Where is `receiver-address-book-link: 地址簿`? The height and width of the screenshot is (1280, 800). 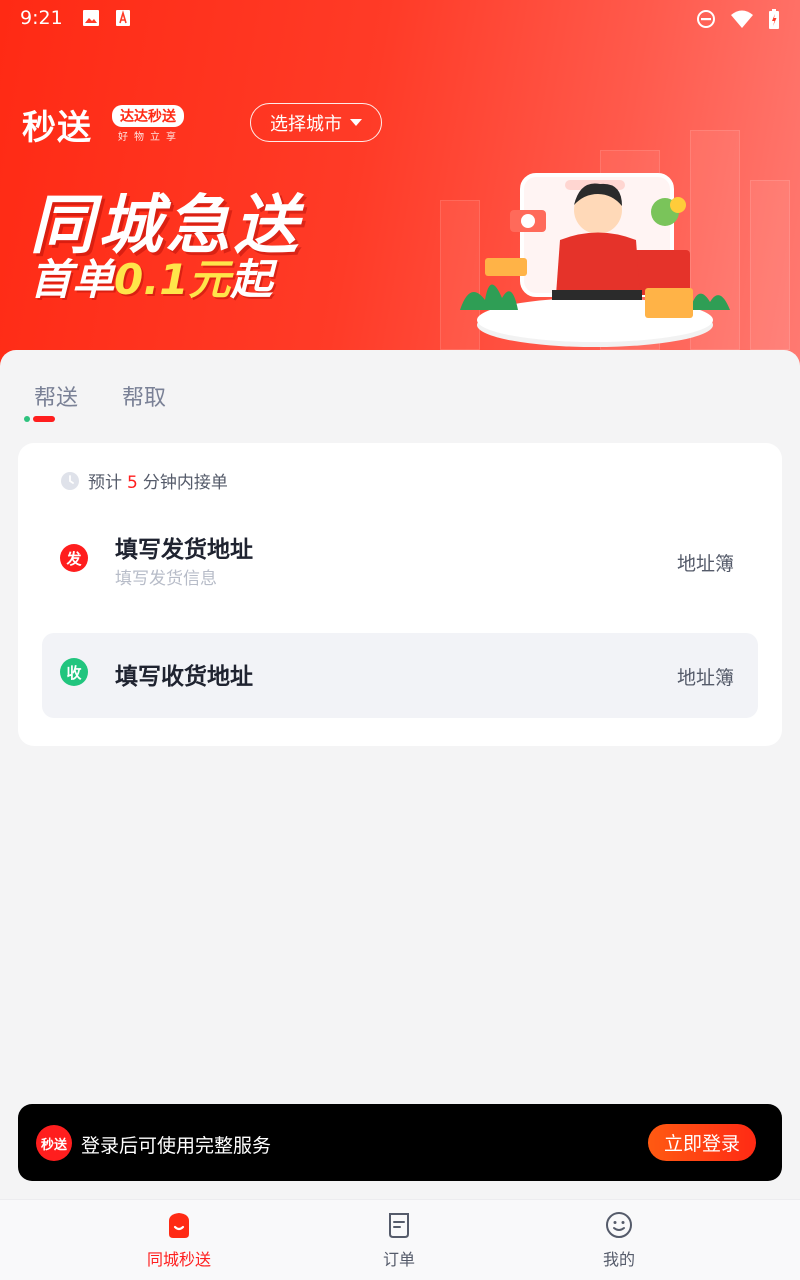 receiver-address-book-link: 地址簿 is located at coordinates (705, 676).